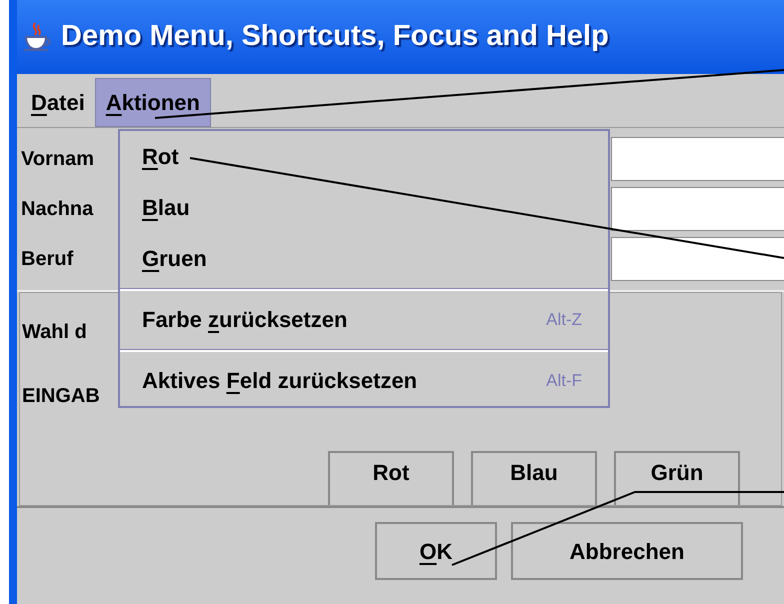  Describe the element at coordinates (57, 159) in the screenshot. I see `field-label: Vornam` at that location.